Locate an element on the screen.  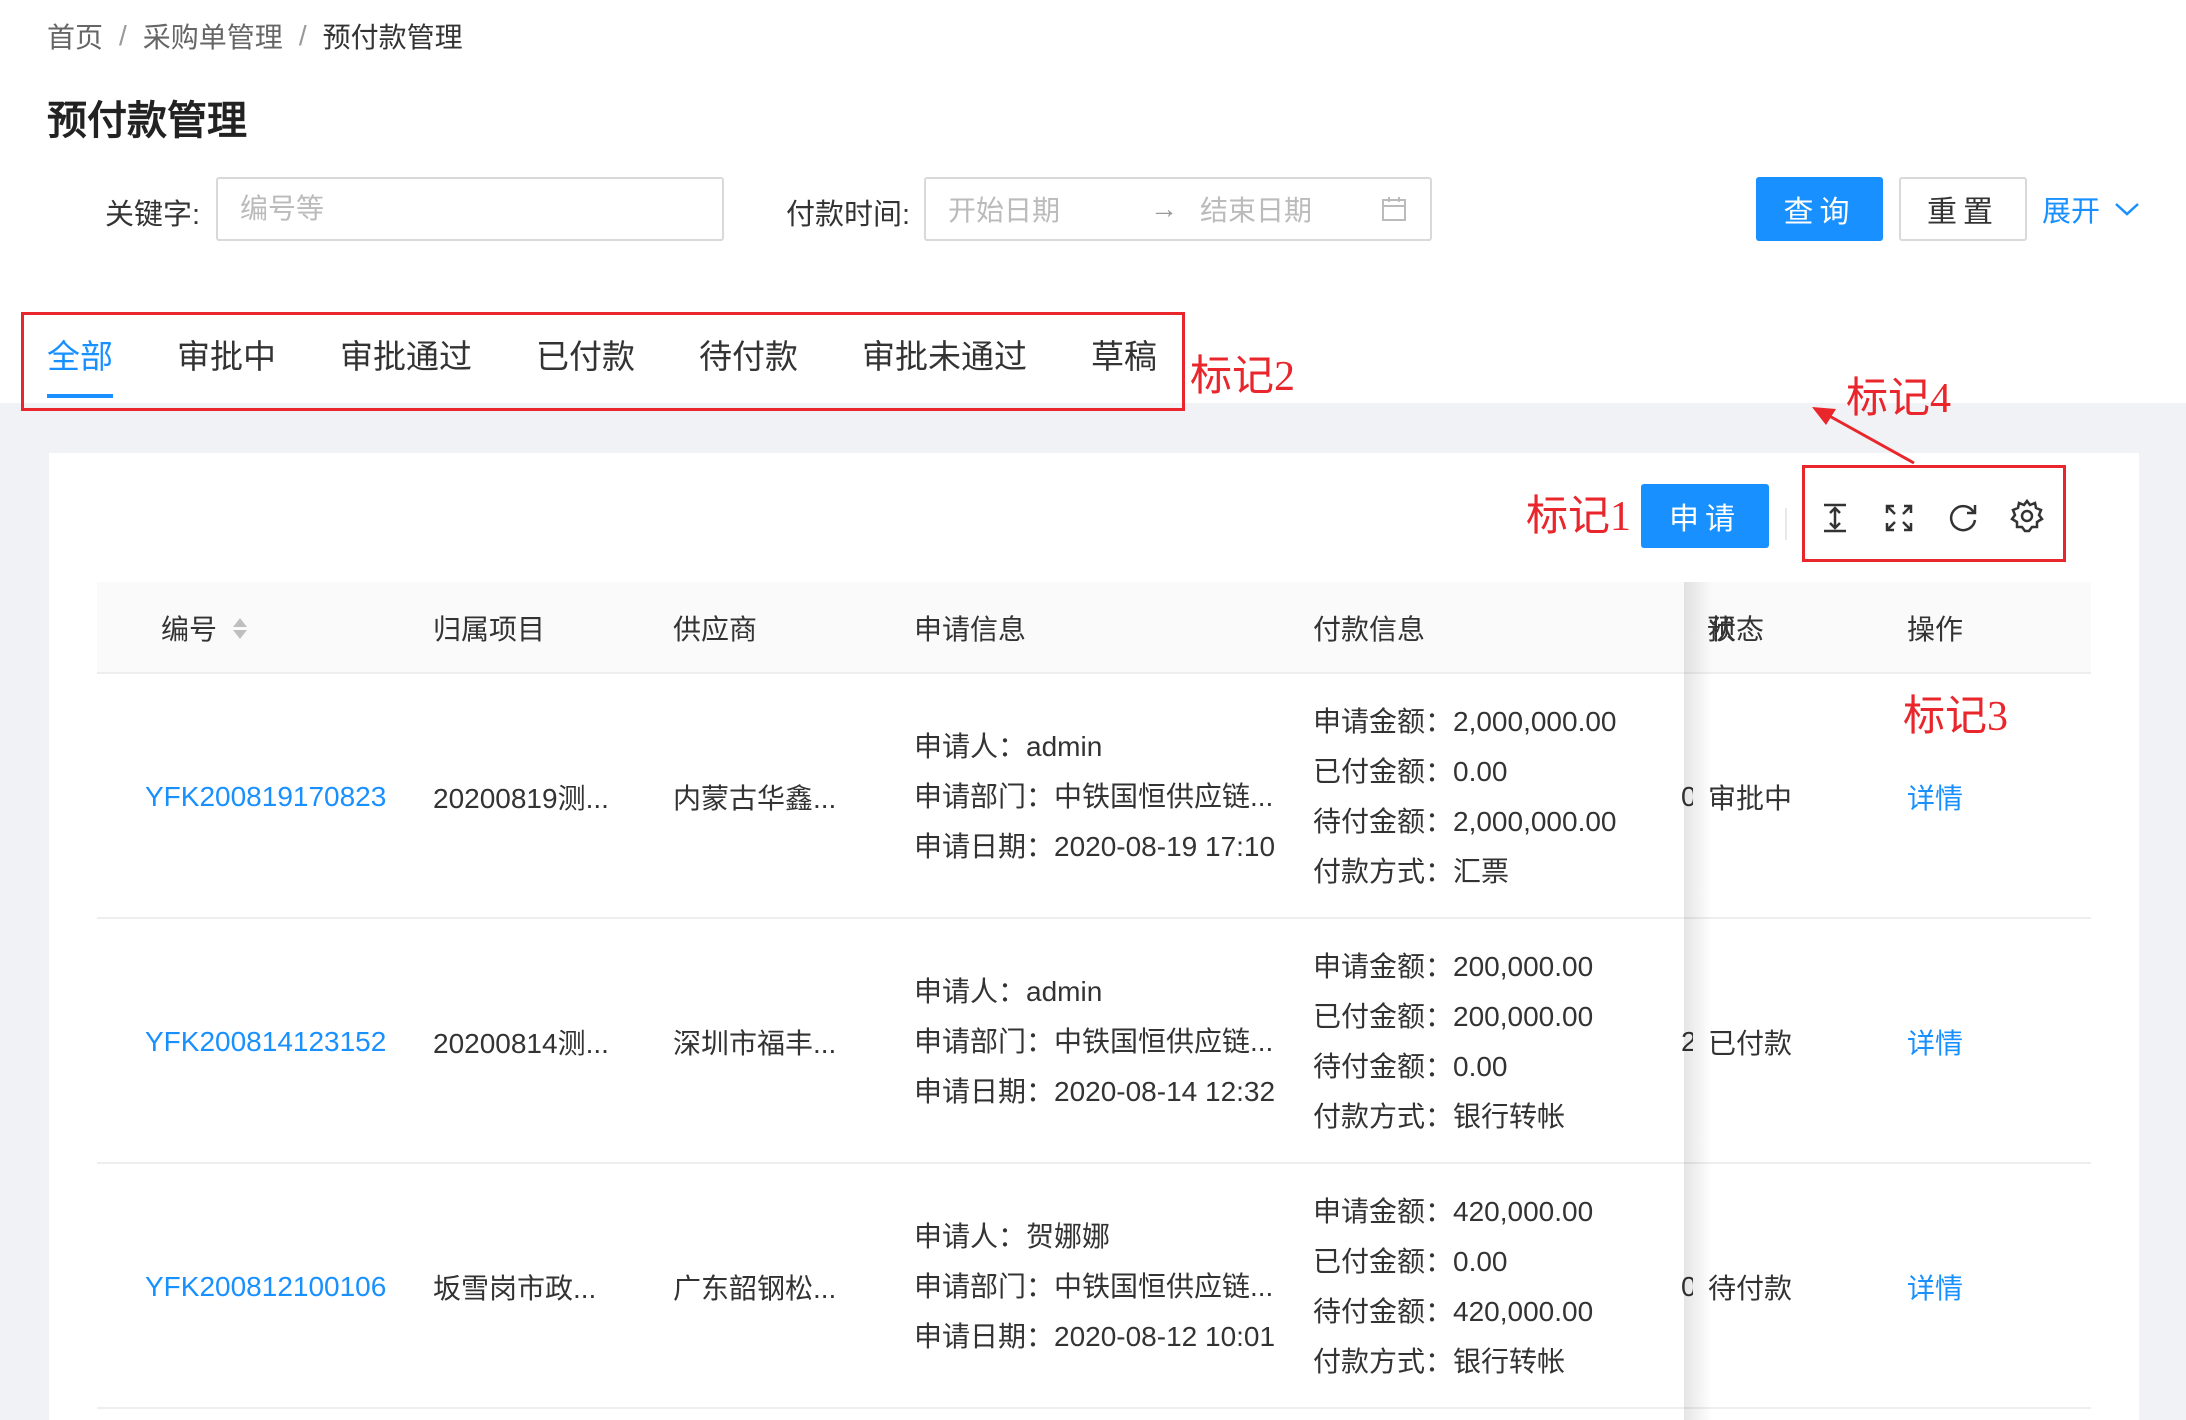
status-cell: 已付款 is located at coordinates (1750, 1043).